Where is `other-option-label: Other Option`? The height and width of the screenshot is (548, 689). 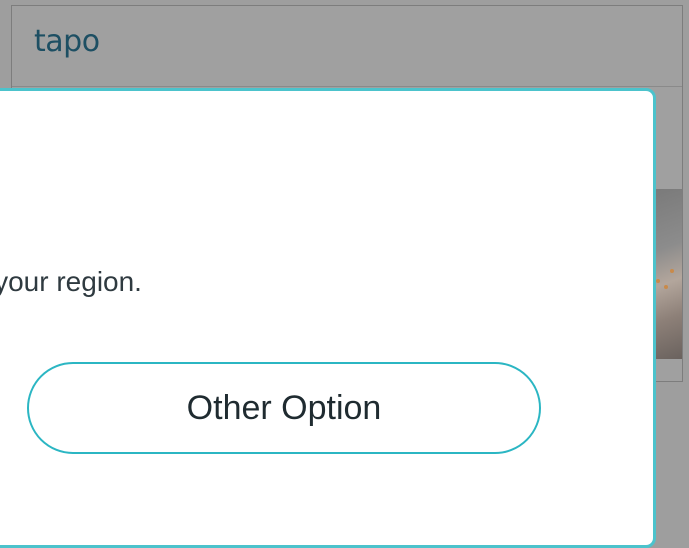
other-option-label: Other Option is located at coordinates (284, 407).